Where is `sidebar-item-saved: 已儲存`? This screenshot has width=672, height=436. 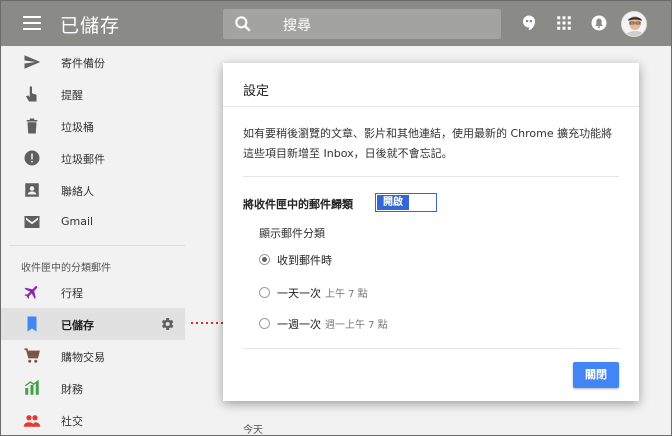 sidebar-item-saved: 已儲存 is located at coordinates (93, 324).